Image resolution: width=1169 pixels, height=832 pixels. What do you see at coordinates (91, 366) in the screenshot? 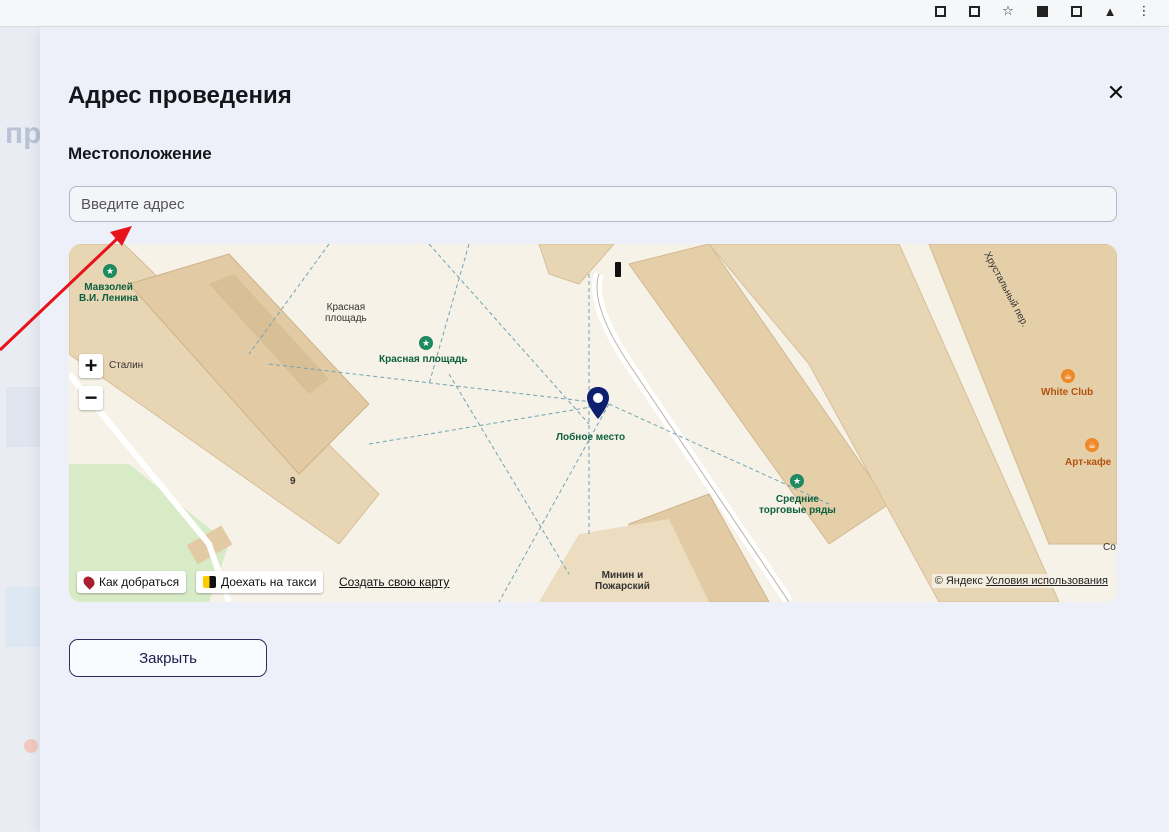
I see `zoom-in-button: +` at bounding box center [91, 366].